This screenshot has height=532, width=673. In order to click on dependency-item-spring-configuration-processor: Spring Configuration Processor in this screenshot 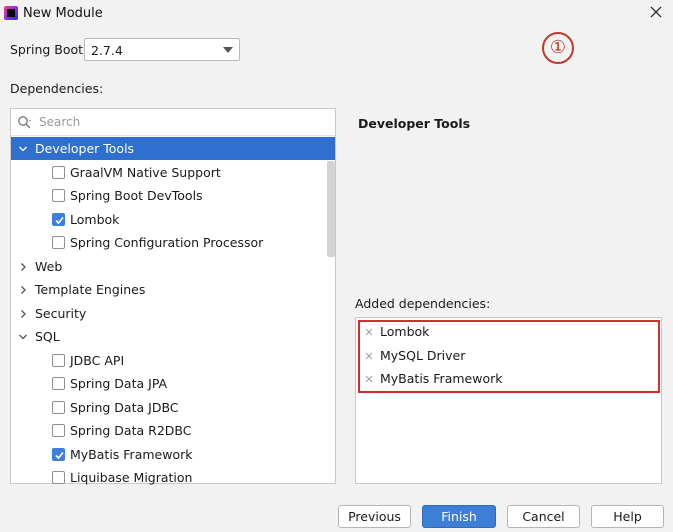, I will do `click(173, 242)`.